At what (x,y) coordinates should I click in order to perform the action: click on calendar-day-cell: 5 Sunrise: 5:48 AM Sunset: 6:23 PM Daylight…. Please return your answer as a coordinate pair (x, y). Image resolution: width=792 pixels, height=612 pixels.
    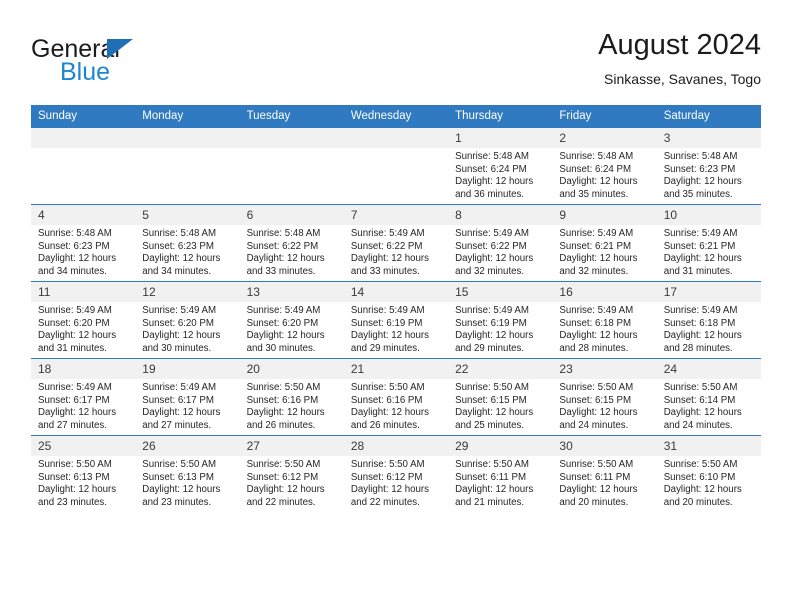
    Looking at the image, I should click on (187, 243).